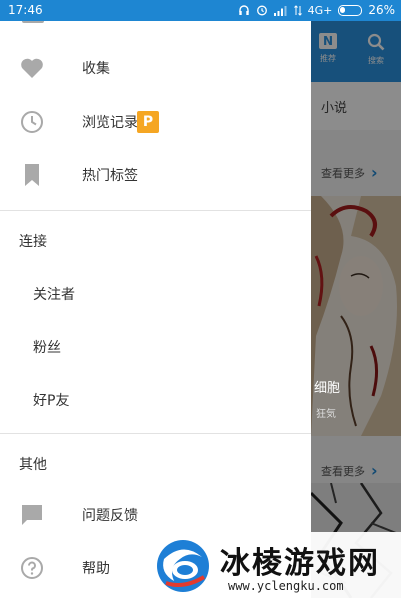 This screenshot has height=598, width=401. I want to click on status-bar: 17:46 4G+ 26%, so click(200, 10).